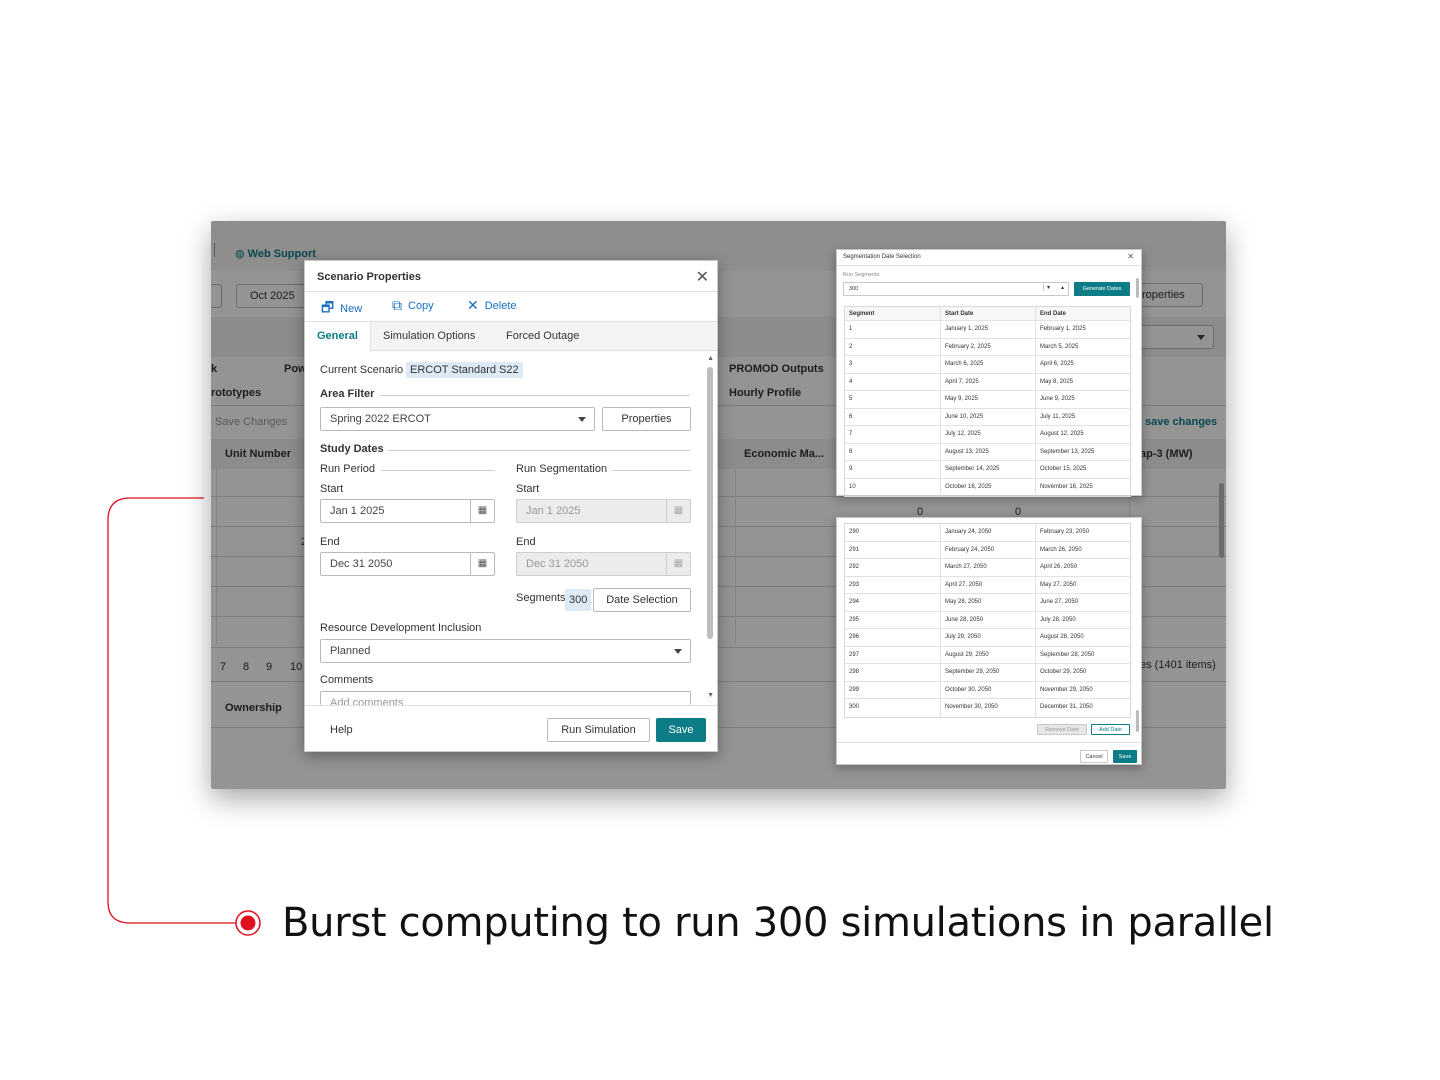 This screenshot has height=1080, width=1440. I want to click on dialog-scrollbar, so click(710, 503).